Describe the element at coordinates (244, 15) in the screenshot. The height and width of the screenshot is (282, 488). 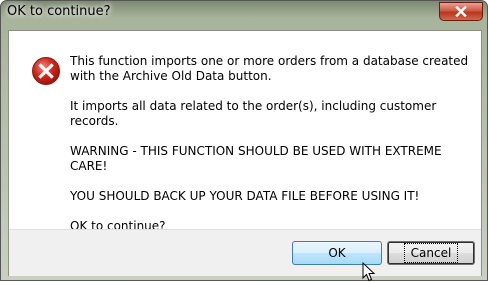
I see `title-bar: OK to continue?` at that location.